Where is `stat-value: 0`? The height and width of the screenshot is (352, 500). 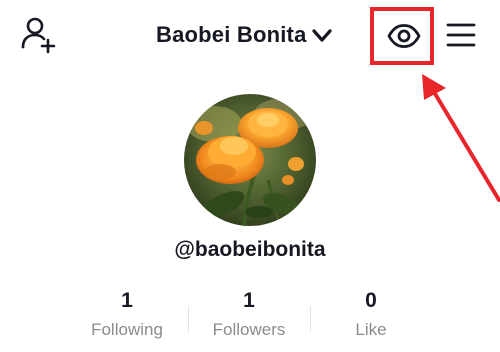 stat-value: 0 is located at coordinates (371, 300).